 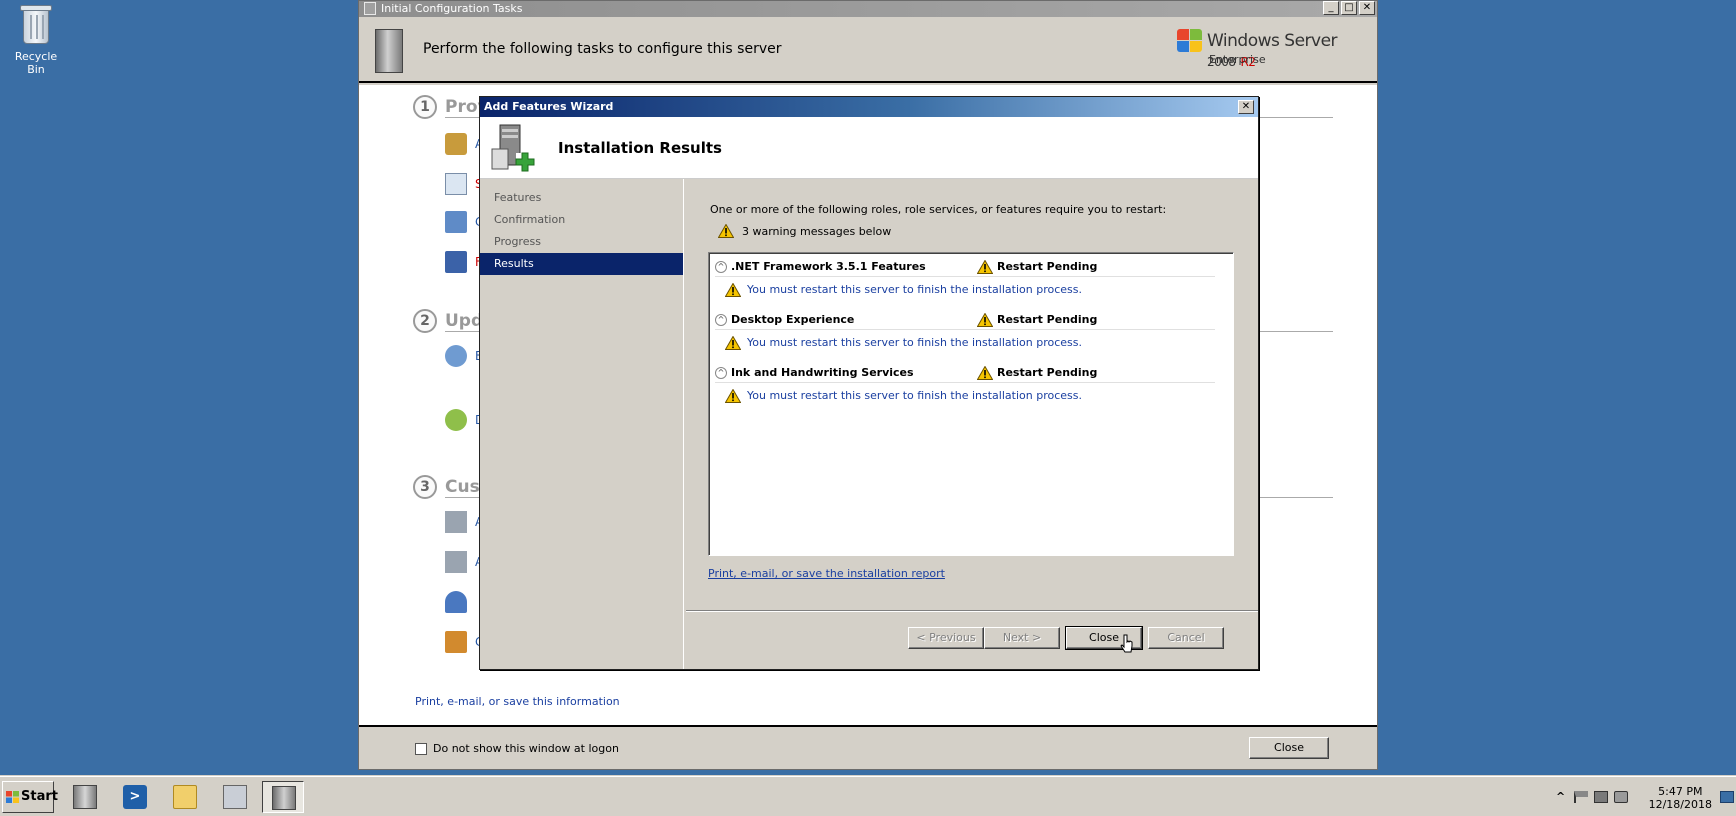 I want to click on action-center-flag-icon, so click(x=1581, y=797).